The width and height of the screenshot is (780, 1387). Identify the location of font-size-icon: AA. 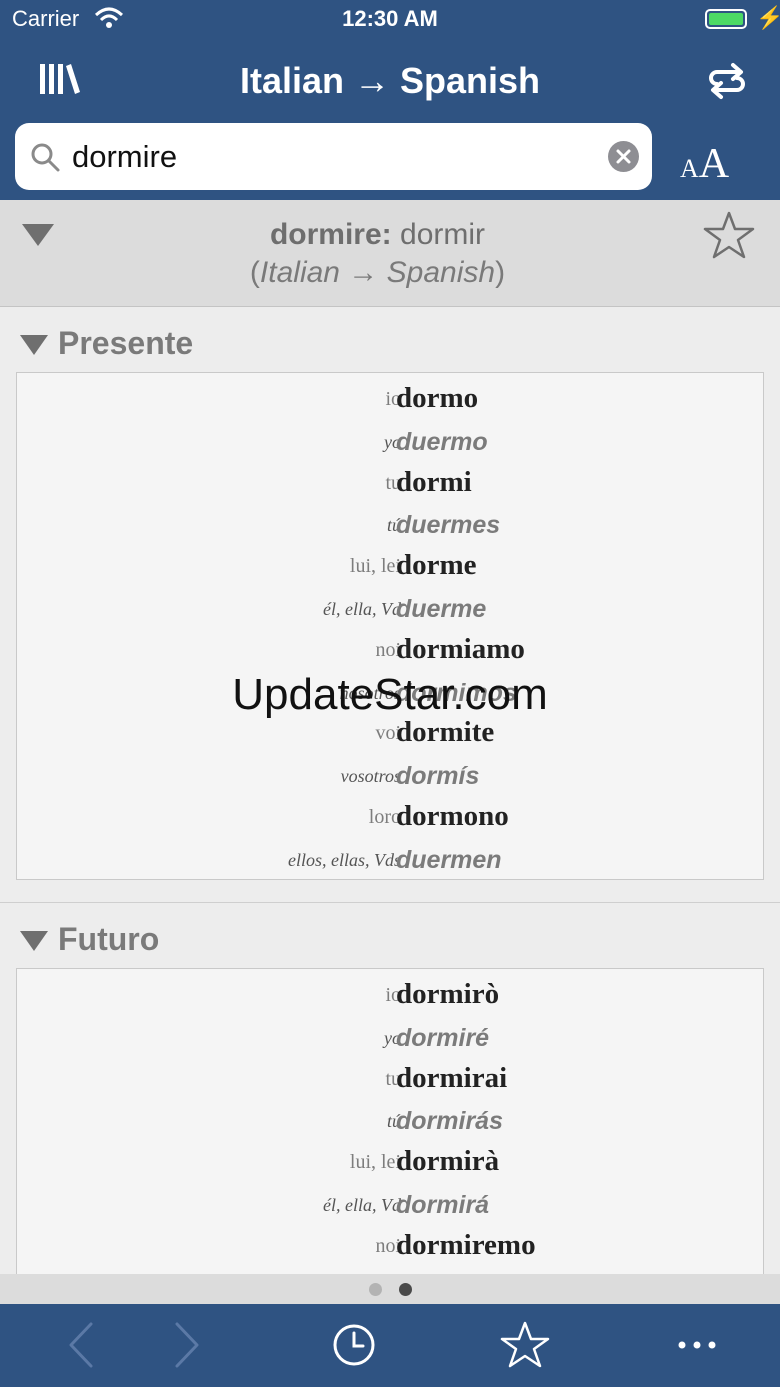
(704, 164).